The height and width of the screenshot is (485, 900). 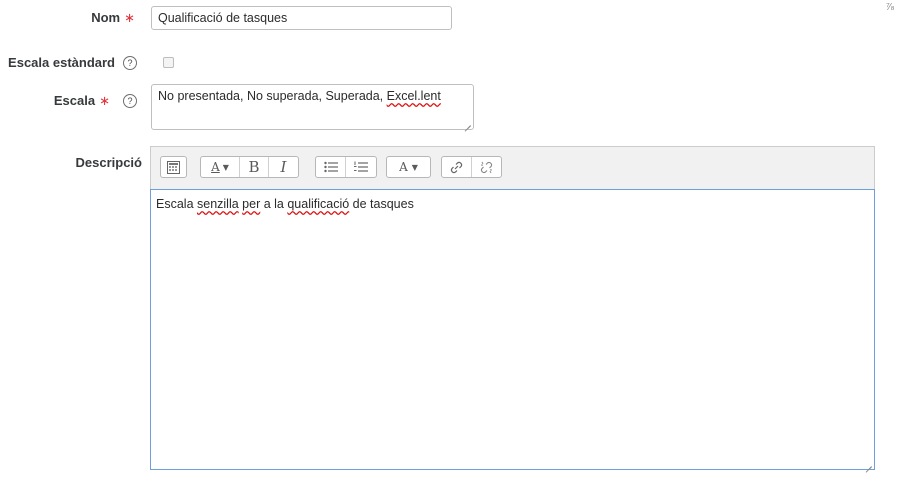 I want to click on escala-label-text: Escala, so click(x=74, y=100).